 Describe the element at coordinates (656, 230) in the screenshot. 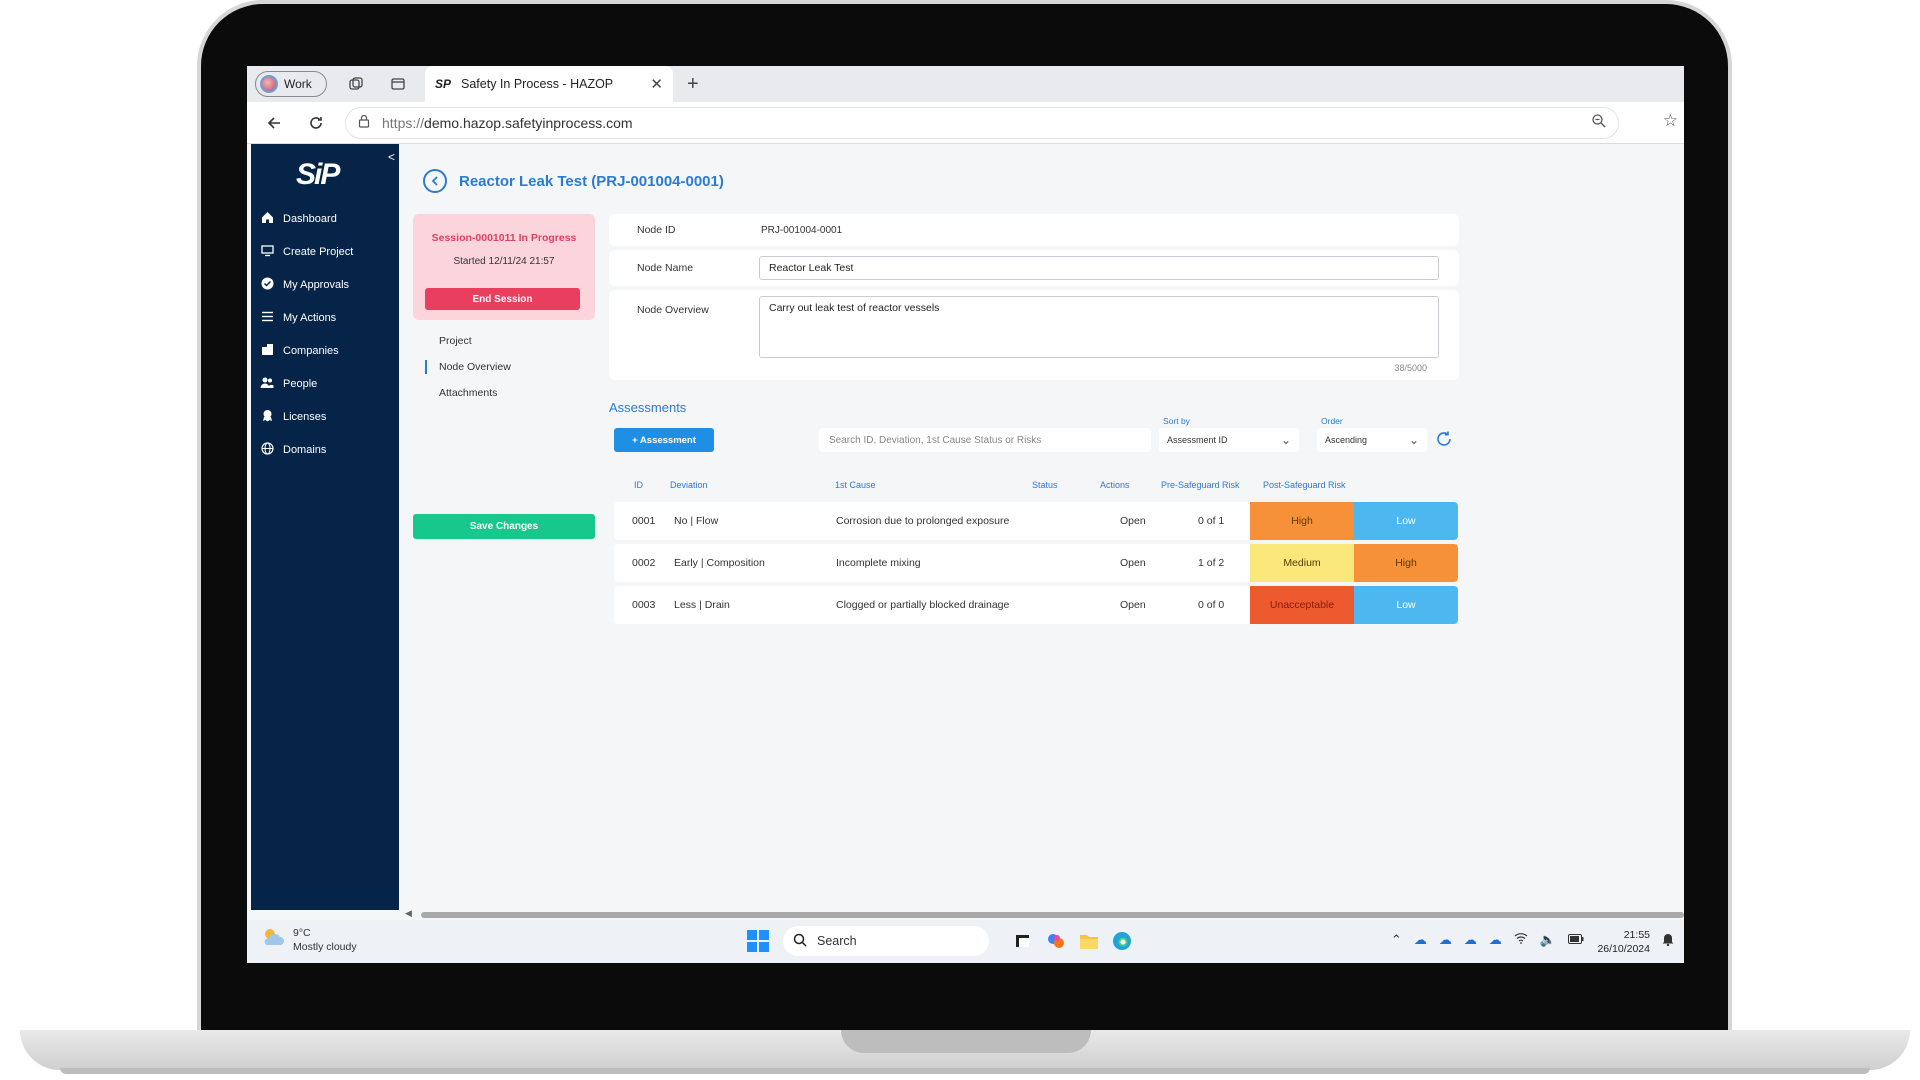

I see `node-id-label: Node ID` at that location.